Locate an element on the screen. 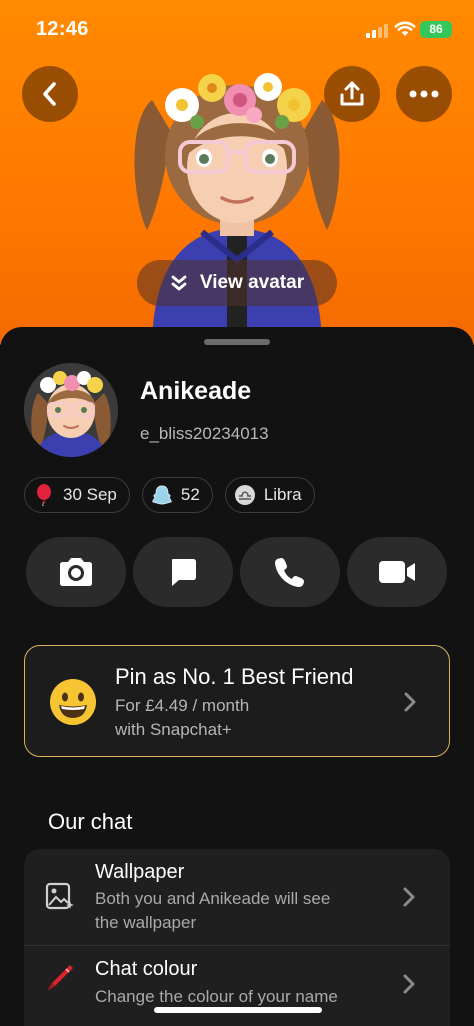 This screenshot has width=474, height=1026. grinning-face-icon is located at coordinates (73, 702).